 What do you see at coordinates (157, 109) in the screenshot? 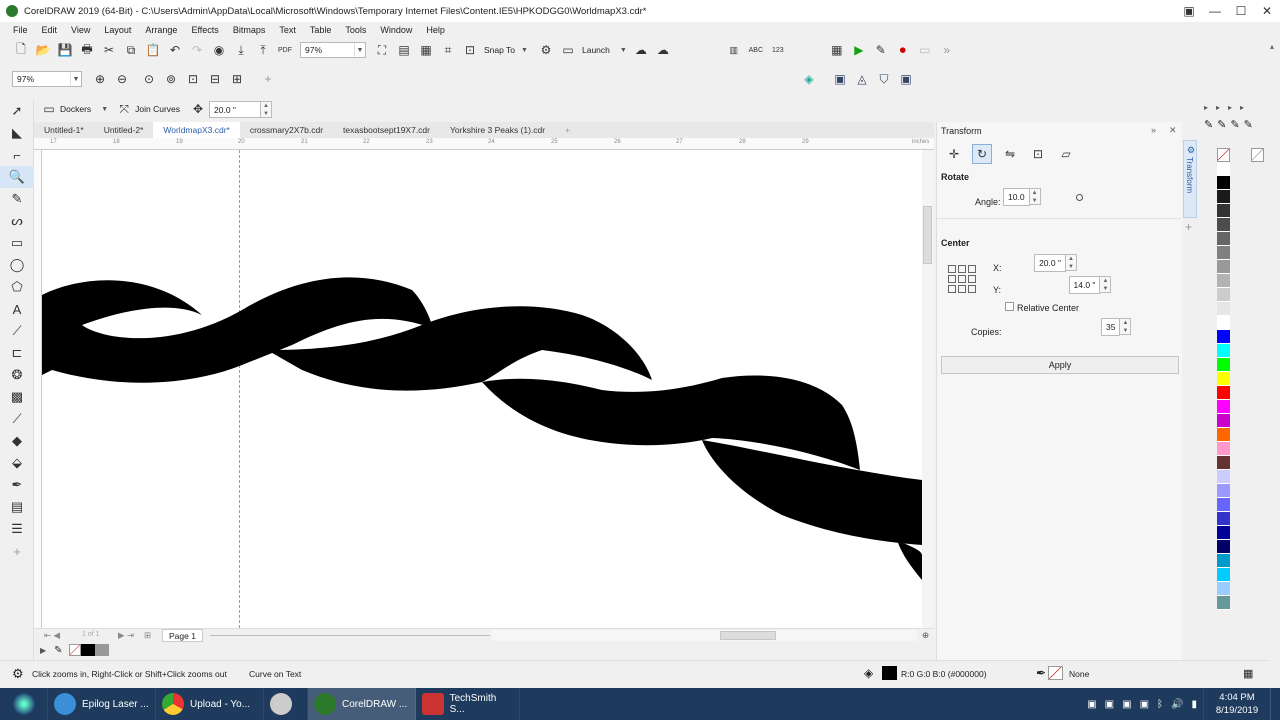
I see `join-curves-button: Join Curves` at bounding box center [157, 109].